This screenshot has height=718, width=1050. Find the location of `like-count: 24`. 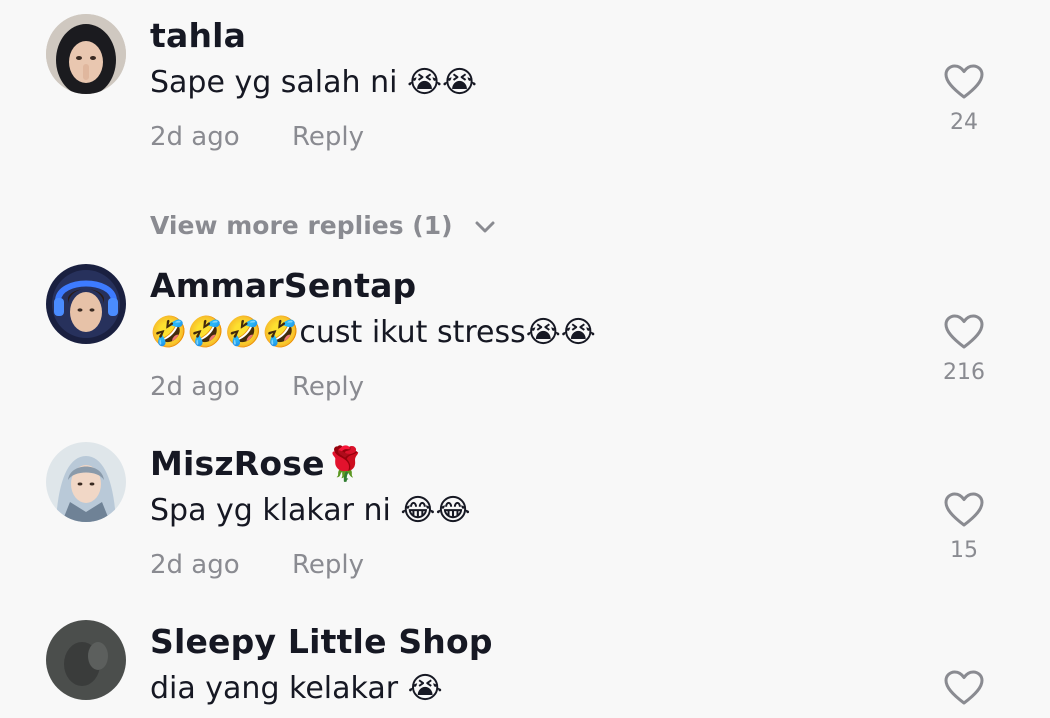

like-count: 24 is located at coordinates (964, 122).